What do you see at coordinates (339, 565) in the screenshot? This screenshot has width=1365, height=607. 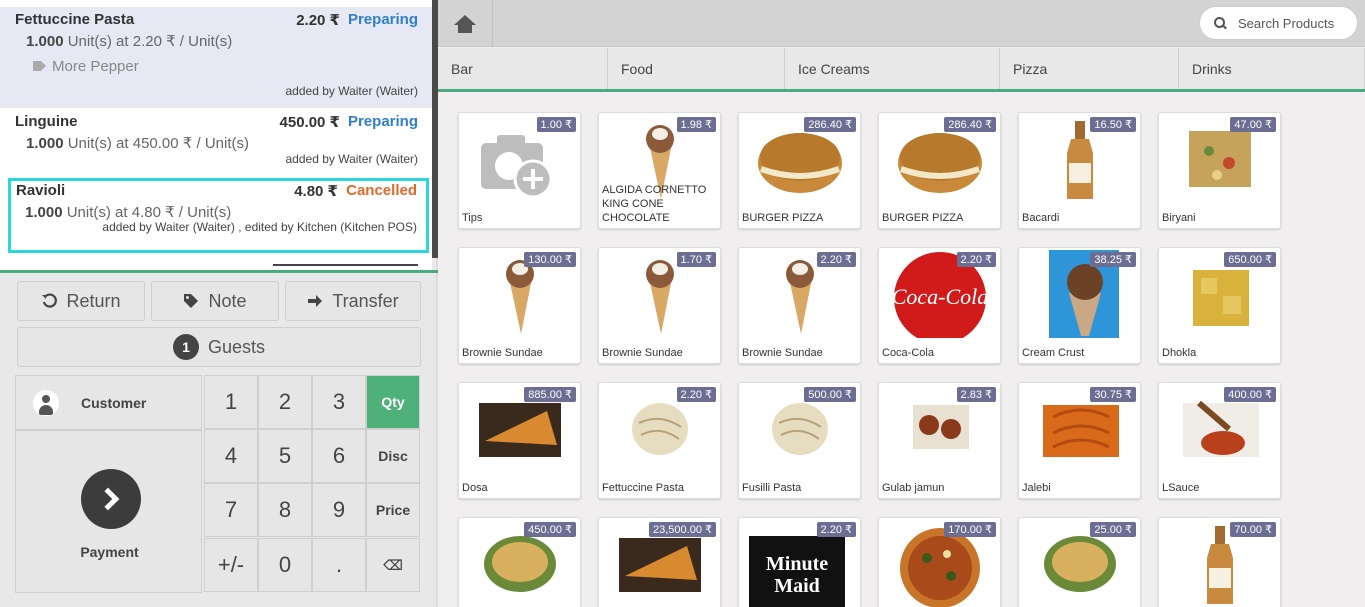 I see `key-decimal: .` at bounding box center [339, 565].